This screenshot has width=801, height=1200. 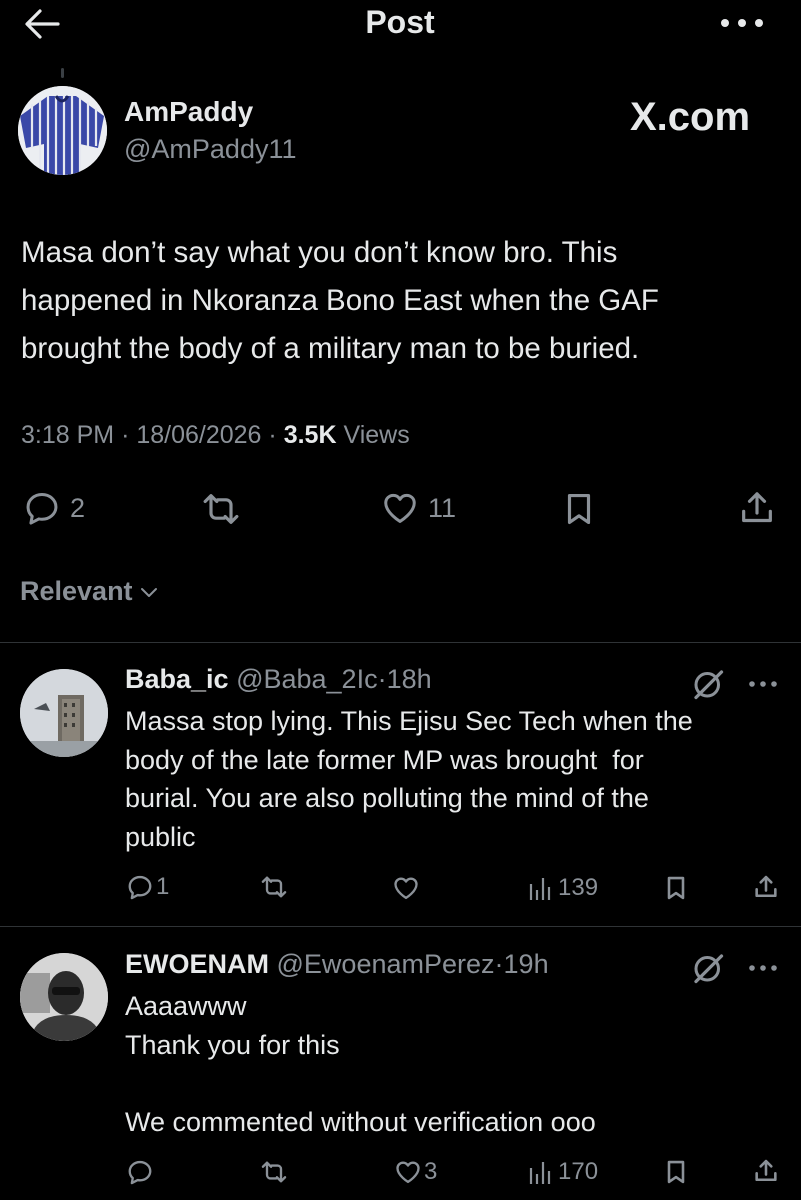 I want to click on sort-label: Relevant, so click(x=76, y=591).